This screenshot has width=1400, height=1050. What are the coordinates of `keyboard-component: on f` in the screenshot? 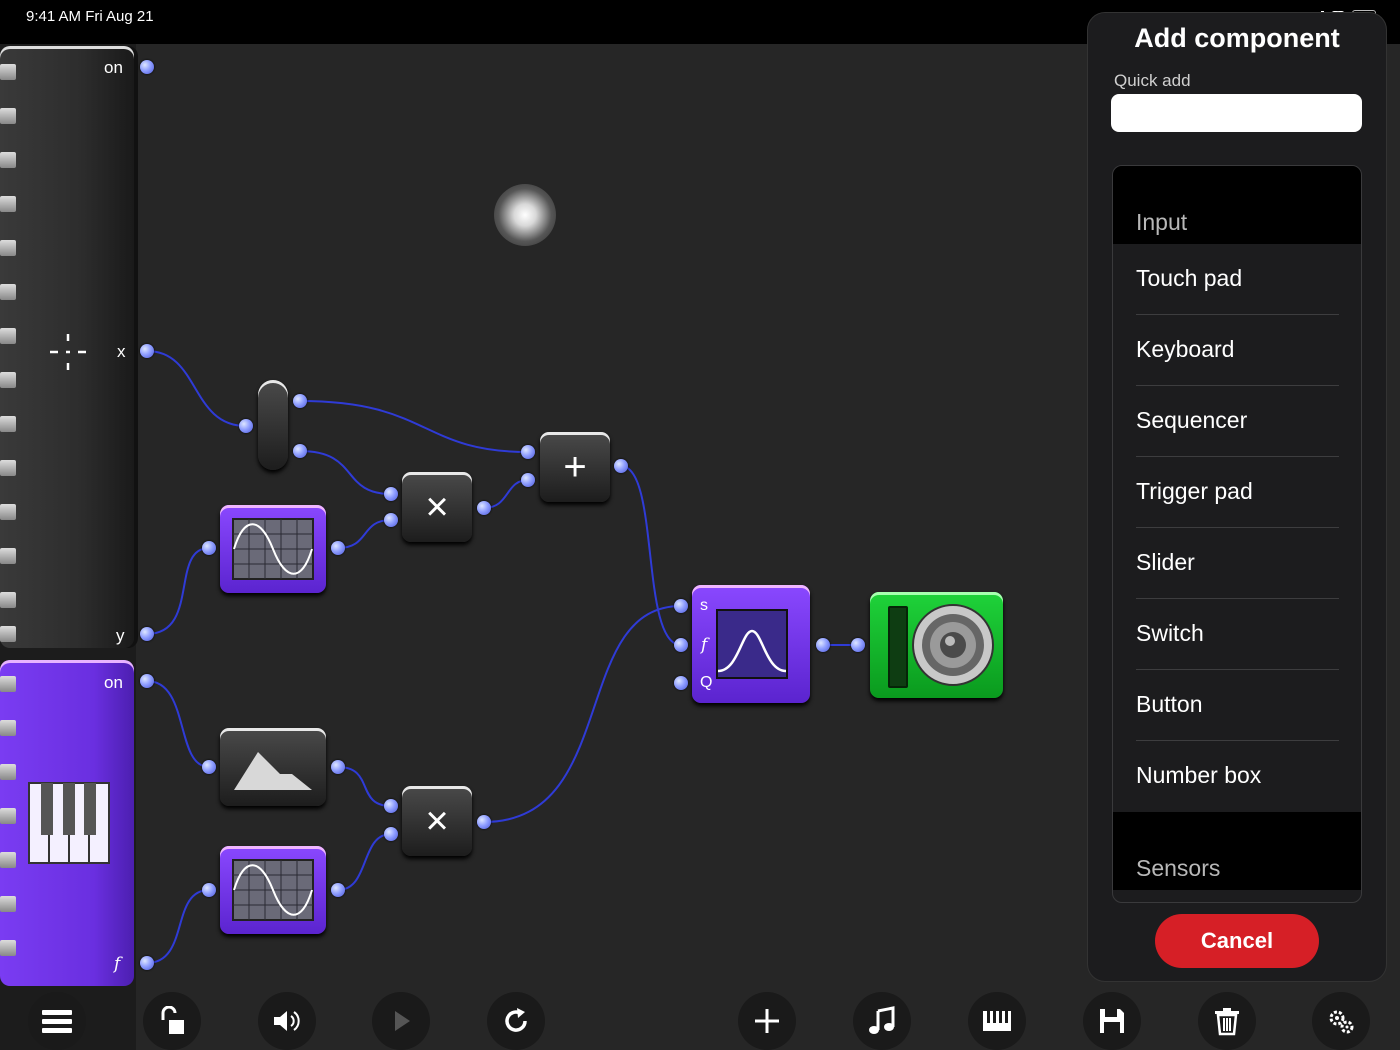 It's located at (67, 823).